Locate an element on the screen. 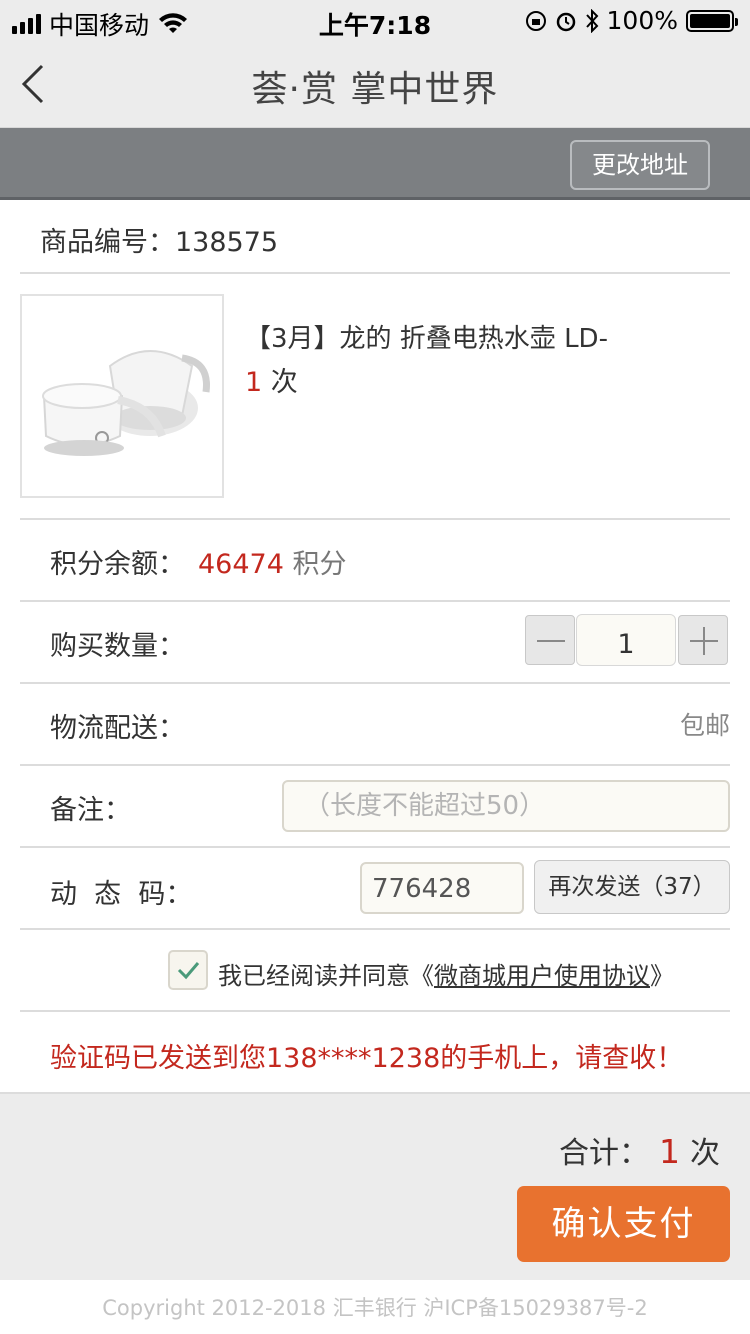  quantity-label: 购买数量： is located at coordinates (117, 646).